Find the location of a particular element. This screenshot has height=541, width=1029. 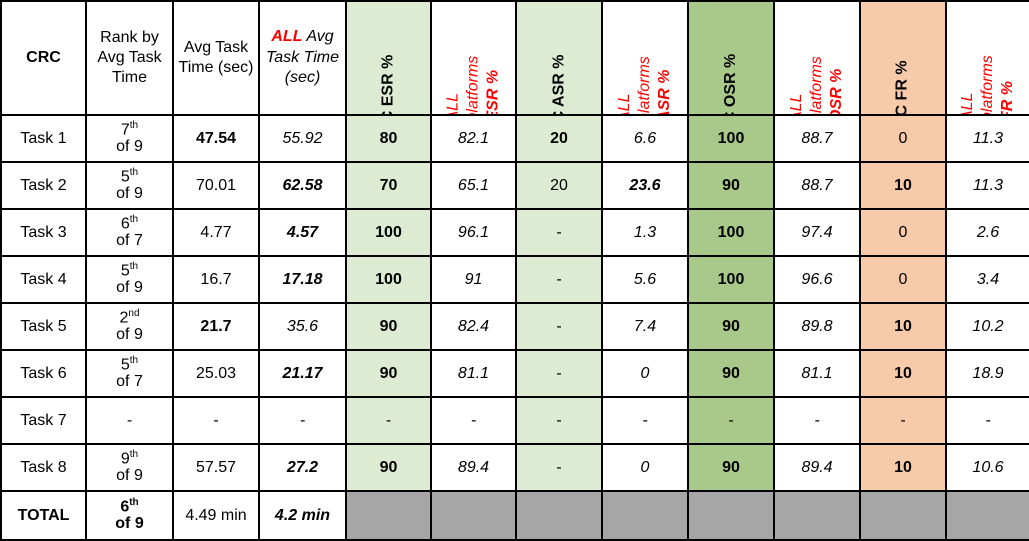

all-fr-cell: 3.4 is located at coordinates (987, 279).